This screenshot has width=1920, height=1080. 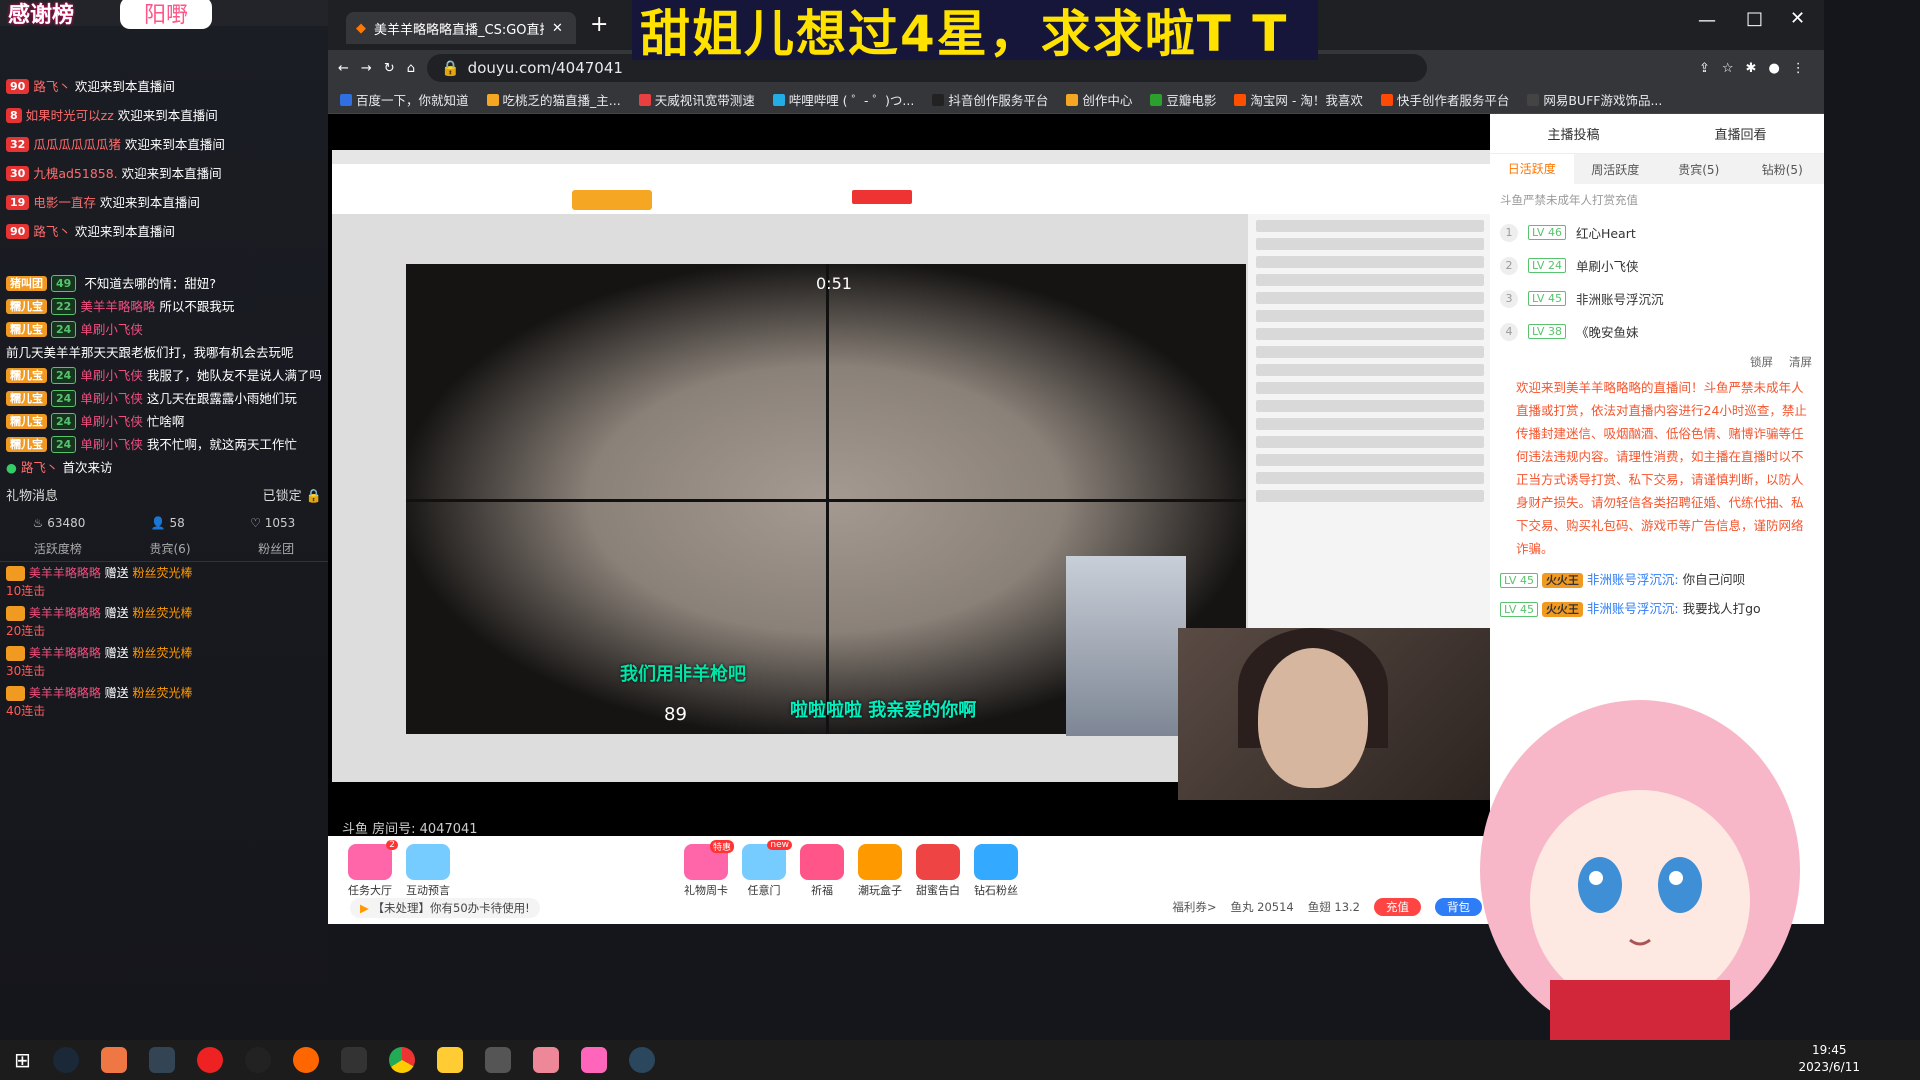 What do you see at coordinates (1616, 169) in the screenshot?
I see `tab-weekly: 周活跃度` at bounding box center [1616, 169].